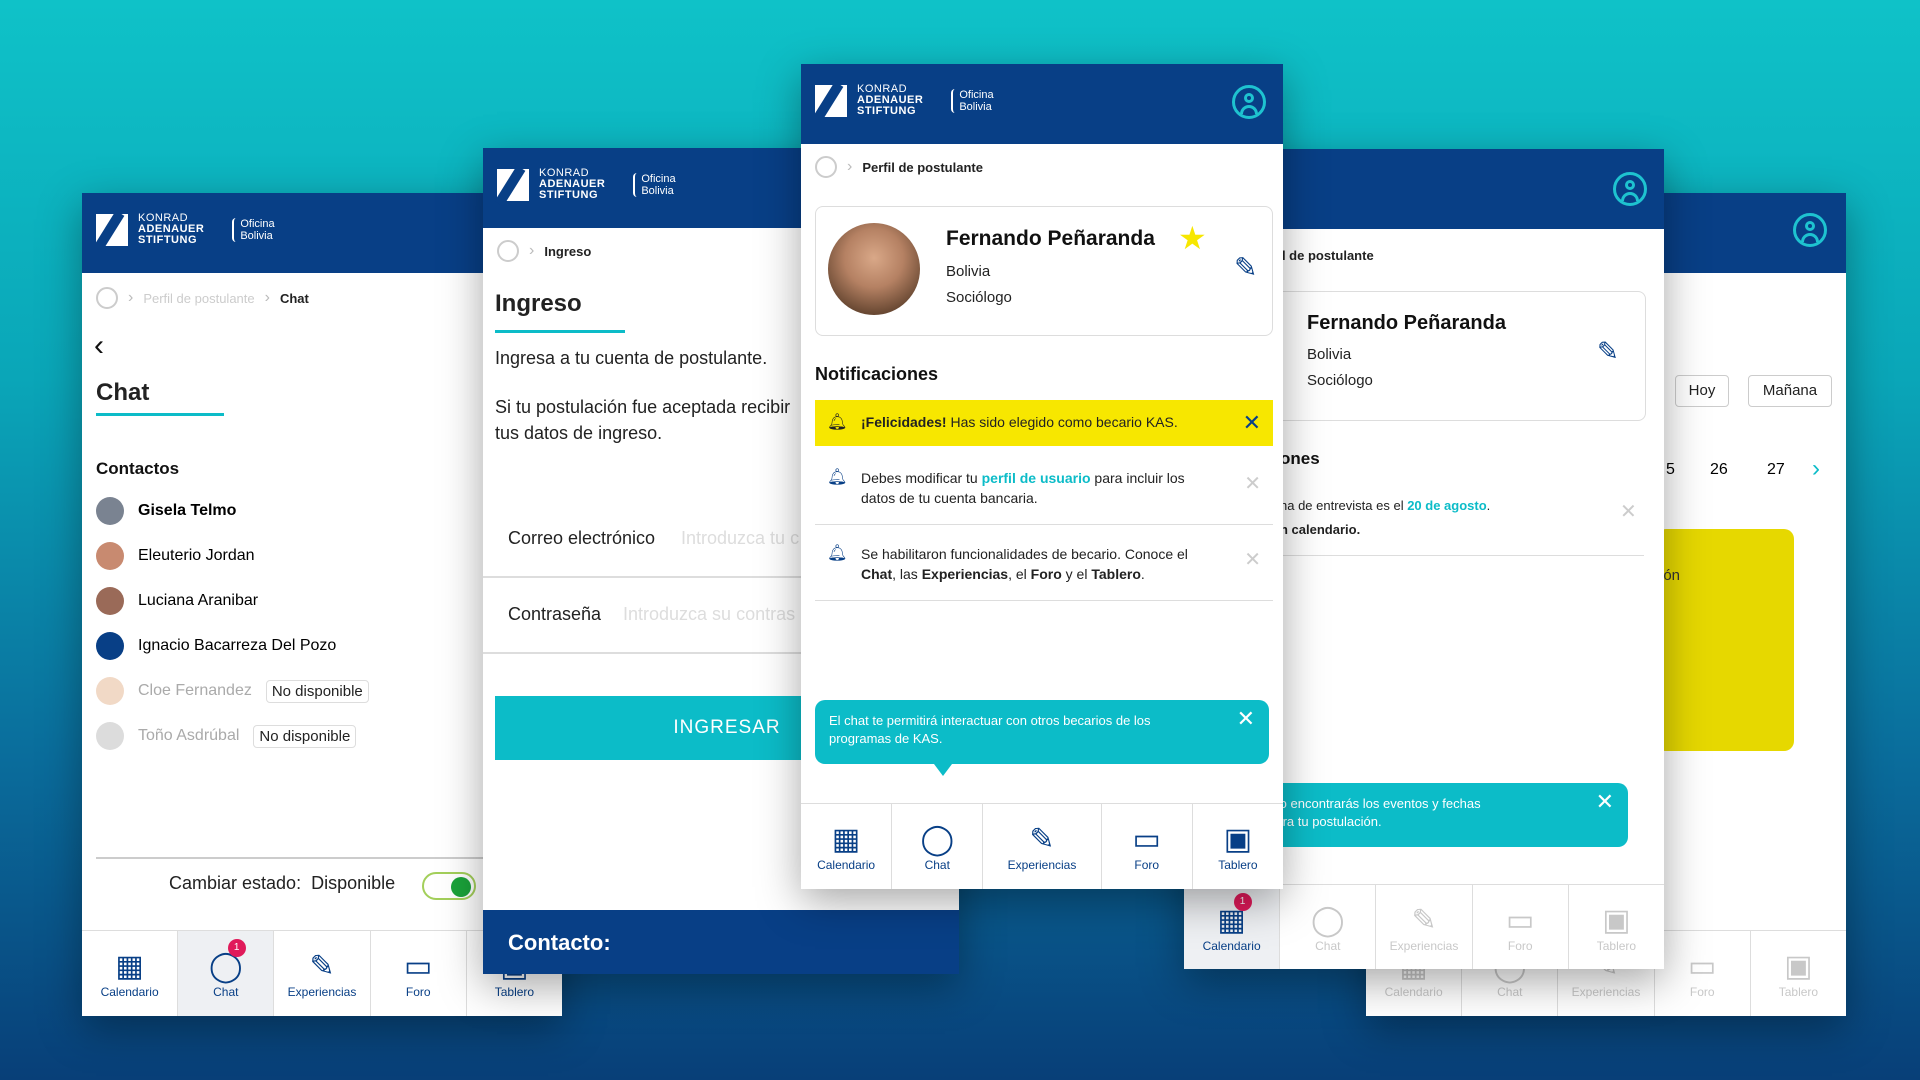 The height and width of the screenshot is (1080, 1920). What do you see at coordinates (1776, 470) in the screenshot?
I see `day-label: 27` at bounding box center [1776, 470].